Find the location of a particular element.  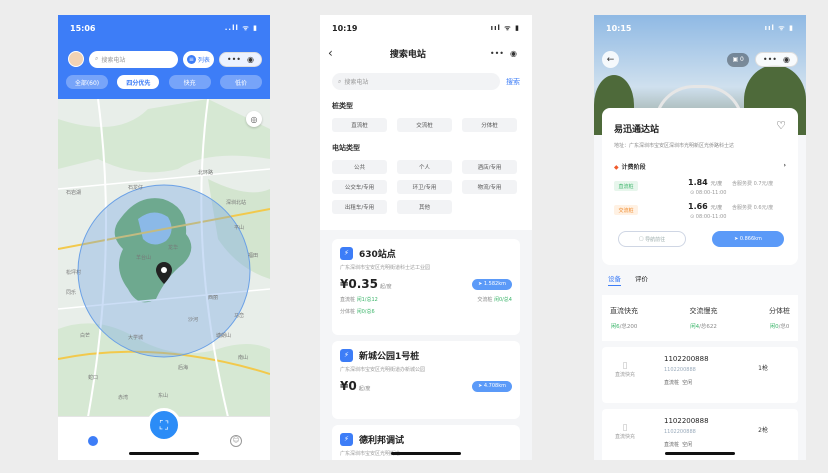

navigate-button: ➤ 0.866km is located at coordinates (748, 239).